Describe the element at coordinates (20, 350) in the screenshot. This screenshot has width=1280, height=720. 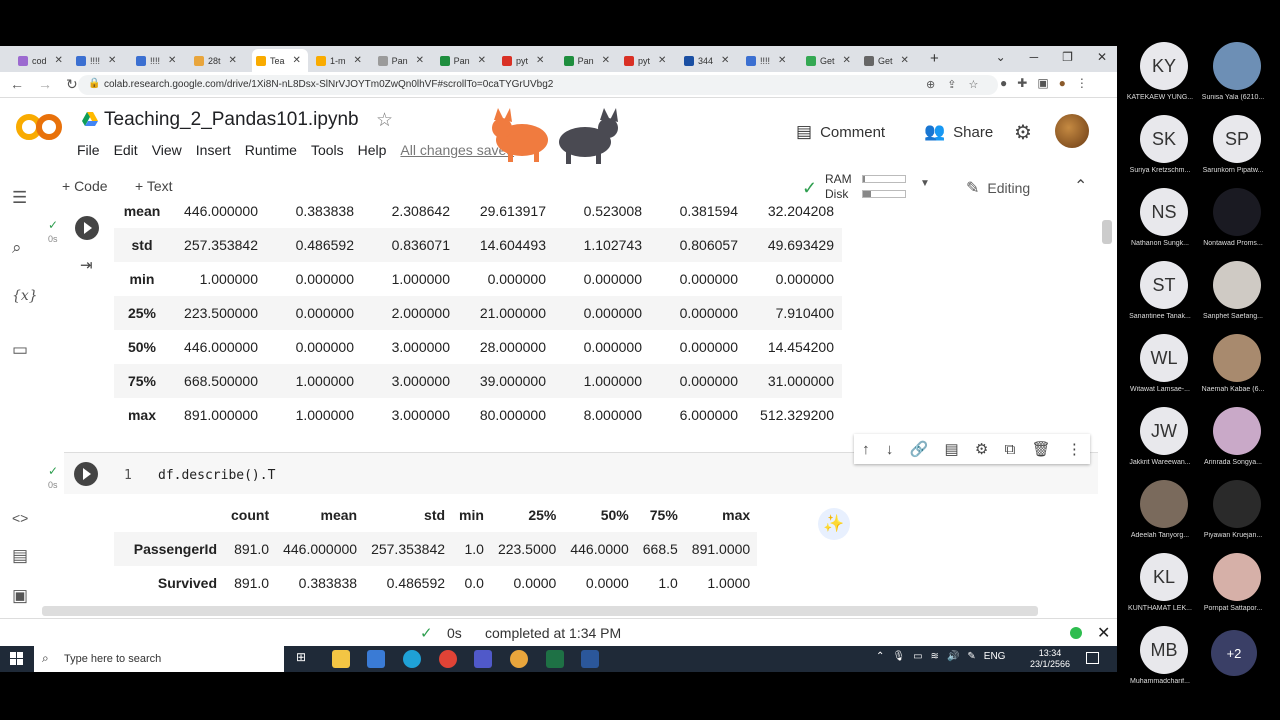
I see `folder-icon: ▭` at that location.